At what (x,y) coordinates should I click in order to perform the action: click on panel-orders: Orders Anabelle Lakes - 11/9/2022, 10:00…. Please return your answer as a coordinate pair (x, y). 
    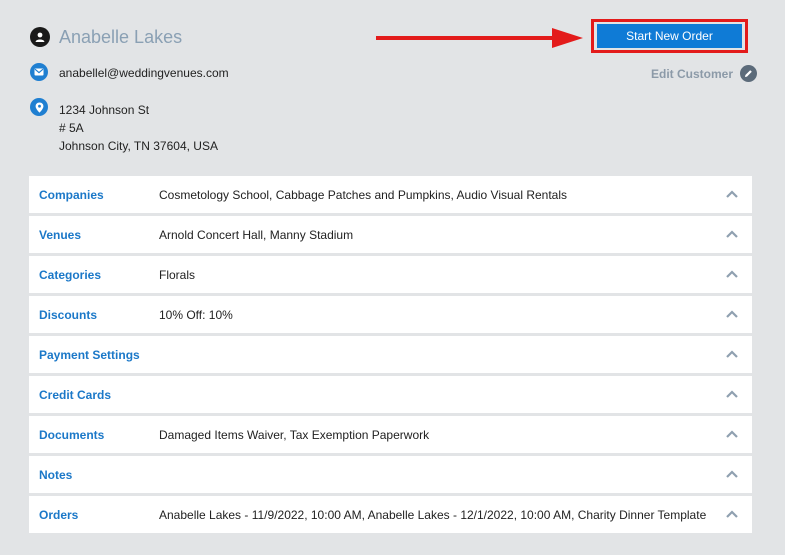
    Looking at the image, I should click on (390, 514).